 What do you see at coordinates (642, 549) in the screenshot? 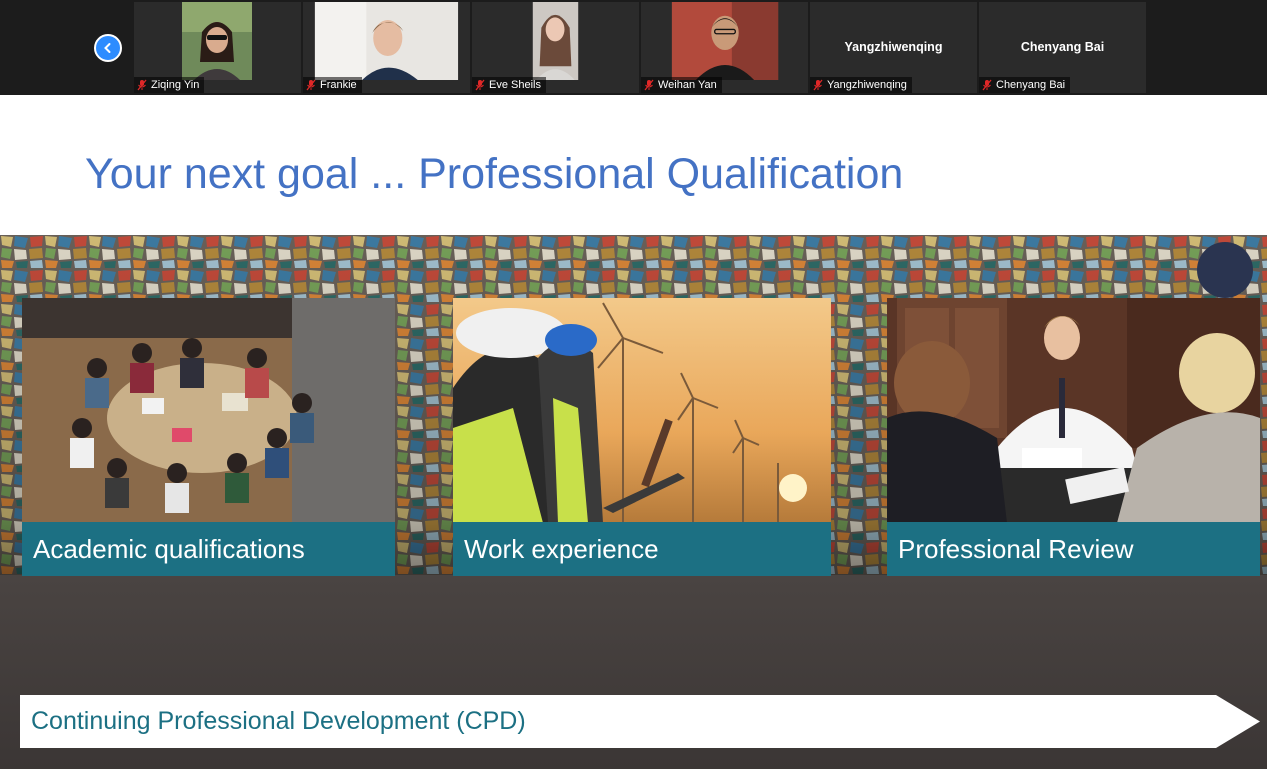
I see `card-caption: Work experience` at bounding box center [642, 549].